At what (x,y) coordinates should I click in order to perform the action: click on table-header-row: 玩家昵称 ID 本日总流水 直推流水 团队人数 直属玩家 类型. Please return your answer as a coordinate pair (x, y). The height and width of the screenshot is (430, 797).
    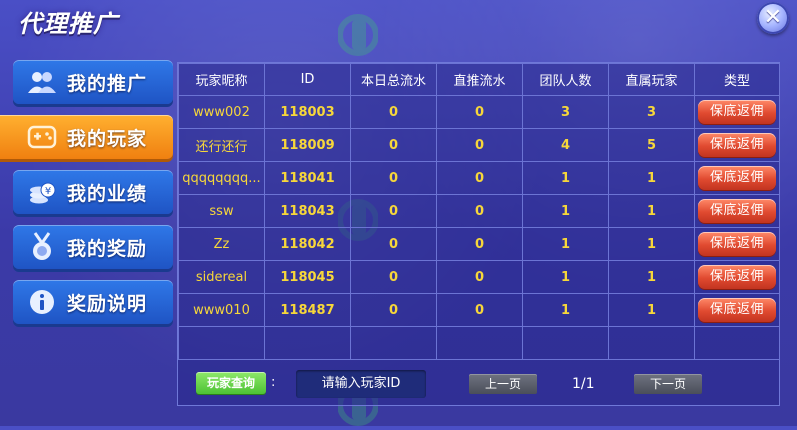
    Looking at the image, I should click on (479, 79).